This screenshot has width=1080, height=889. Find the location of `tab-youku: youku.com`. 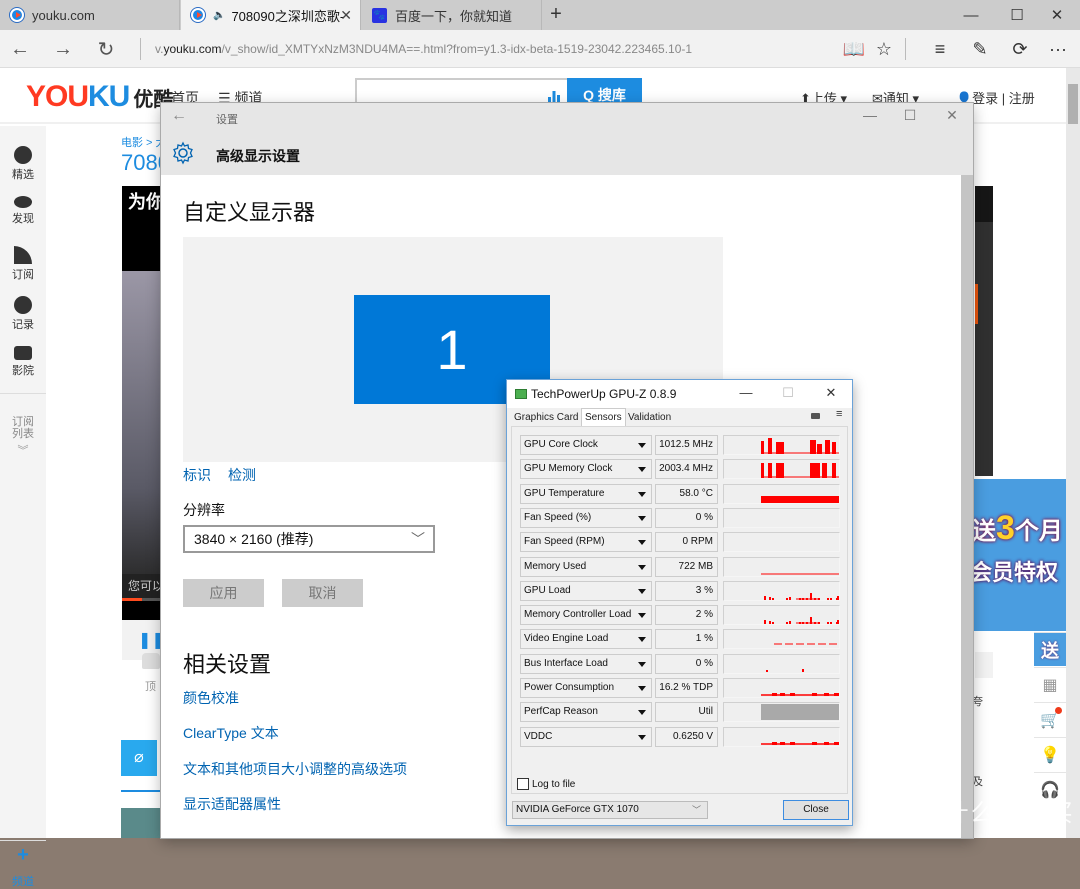

tab-youku: youku.com is located at coordinates (90, 15).